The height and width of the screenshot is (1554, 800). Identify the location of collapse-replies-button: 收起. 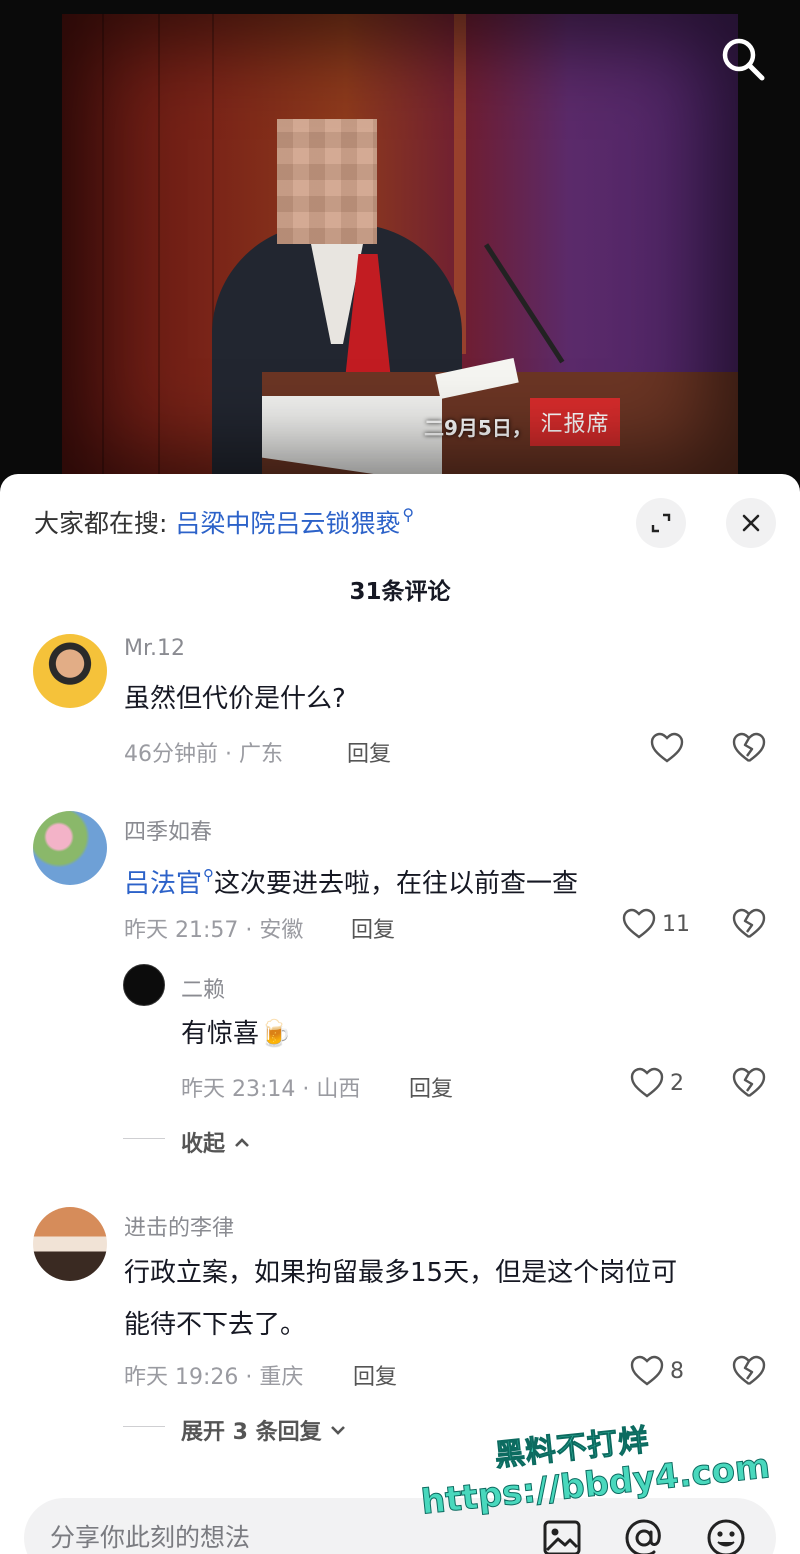
(216, 1142).